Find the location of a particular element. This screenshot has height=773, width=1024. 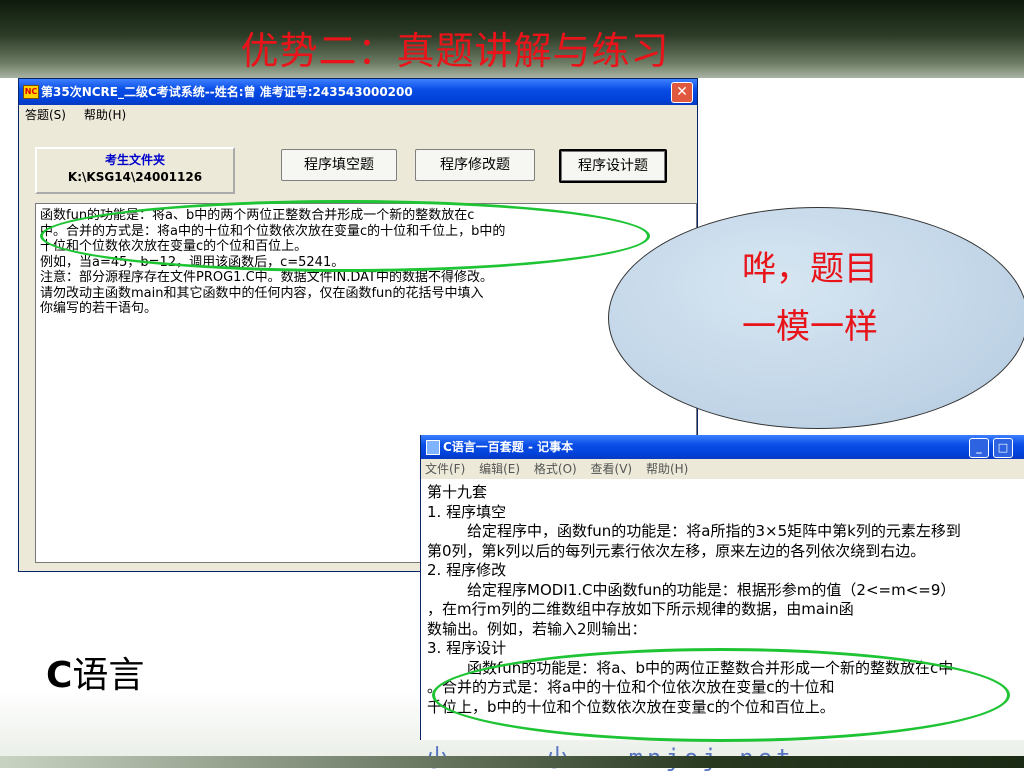

bubble-text: 哗，题目 一模一样 is located at coordinates (810, 298).